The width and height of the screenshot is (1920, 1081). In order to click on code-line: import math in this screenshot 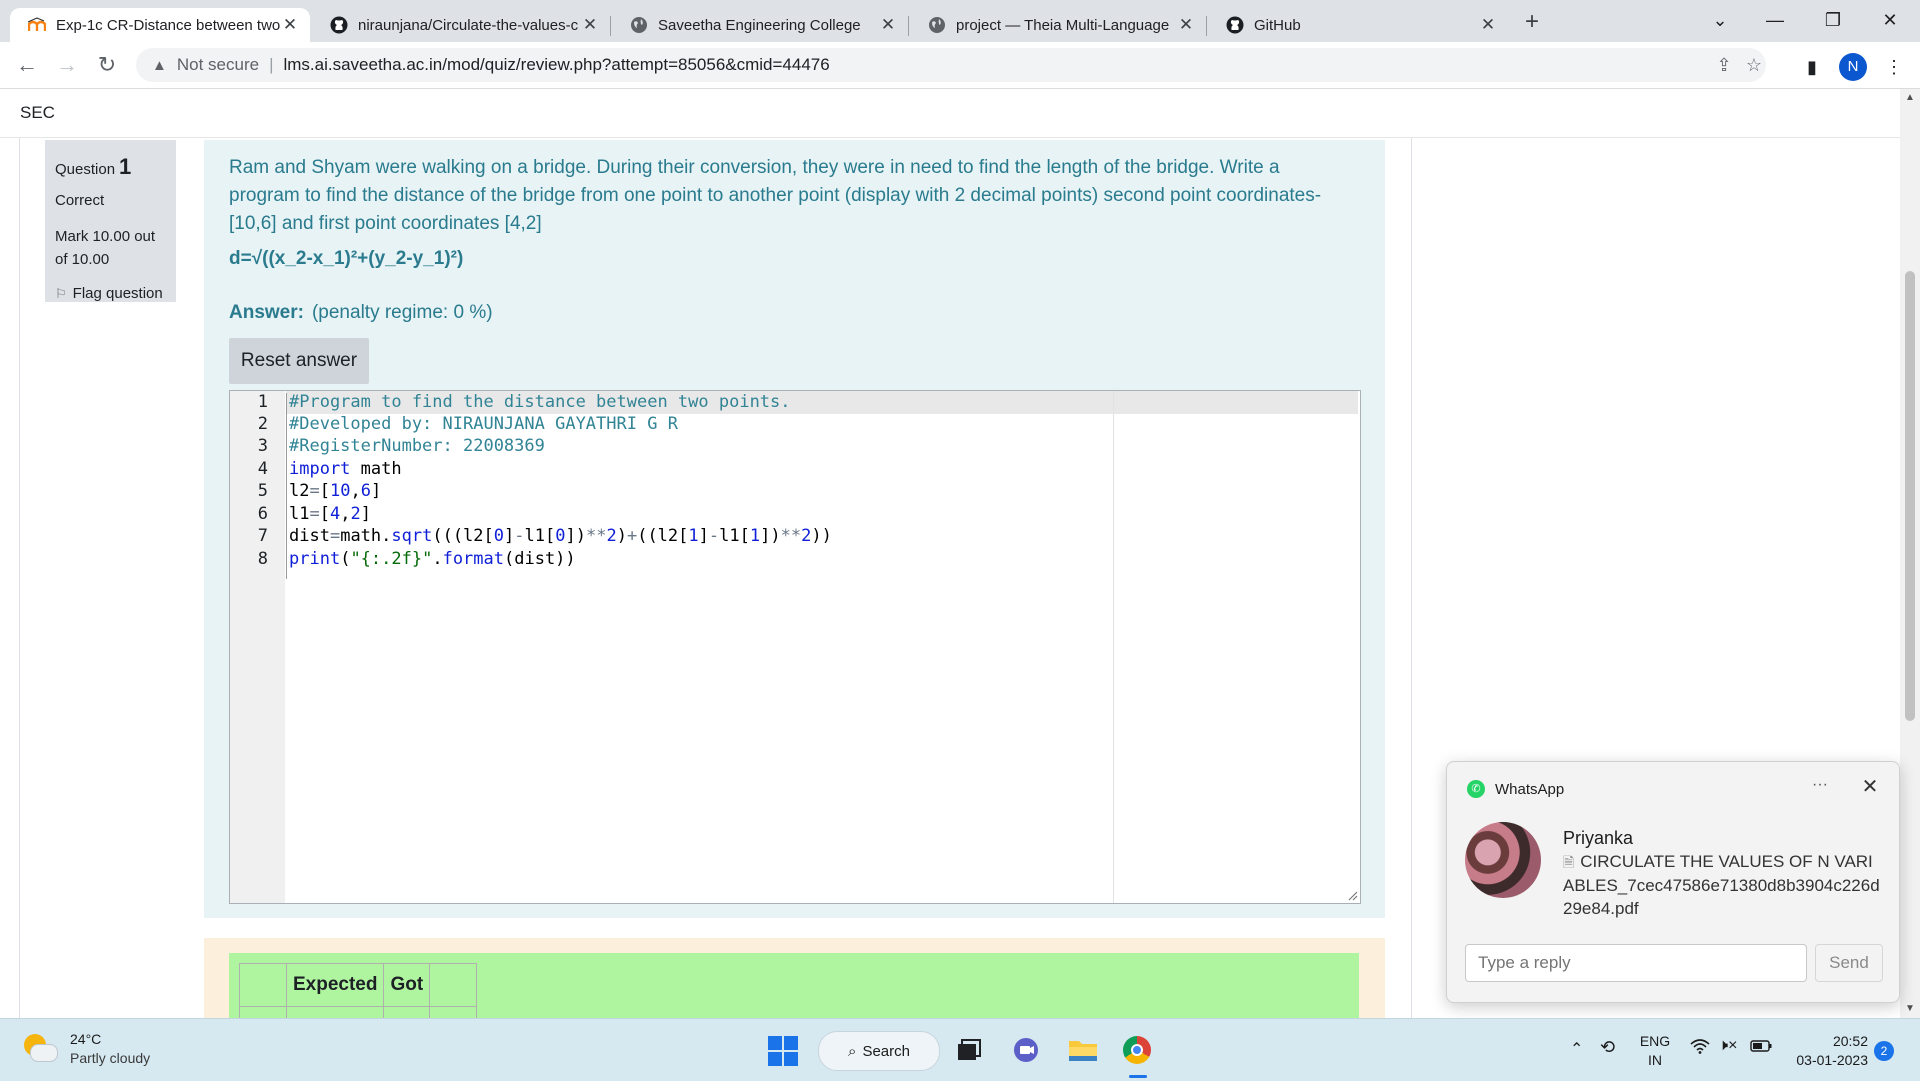, I will do `click(345, 469)`.